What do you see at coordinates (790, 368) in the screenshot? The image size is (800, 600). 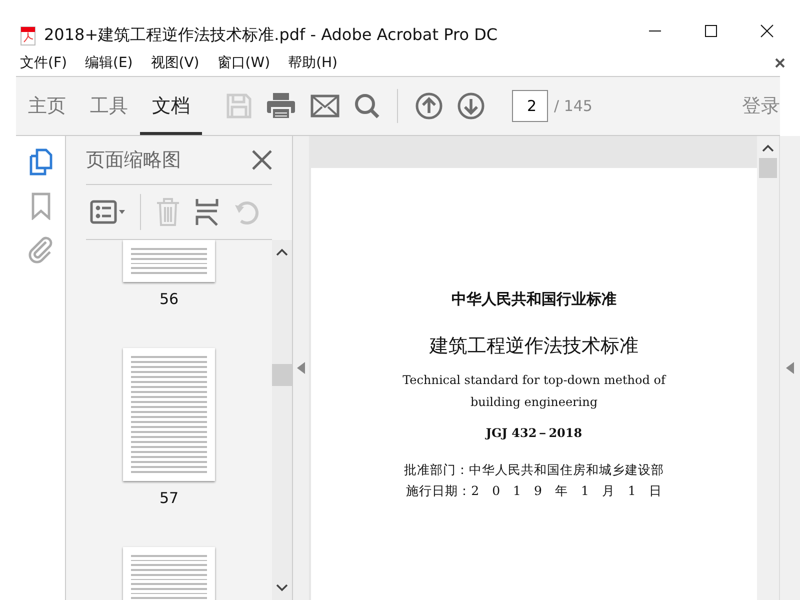 I see `expand-panel-icon` at bounding box center [790, 368].